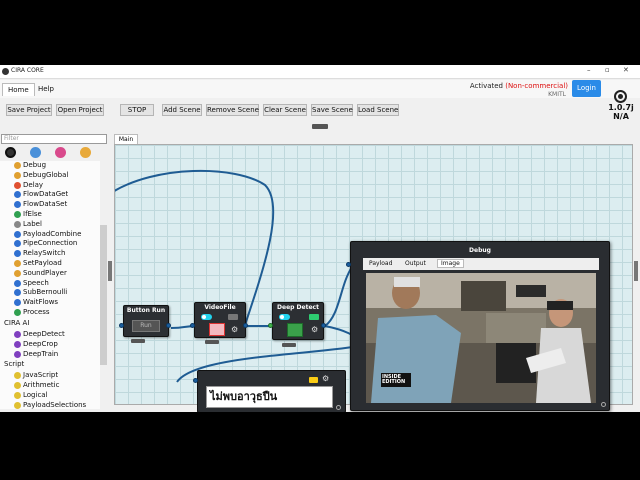  What do you see at coordinates (47, 234) in the screenshot?
I see `list-item: PayloadCombine` at bounding box center [47, 234].